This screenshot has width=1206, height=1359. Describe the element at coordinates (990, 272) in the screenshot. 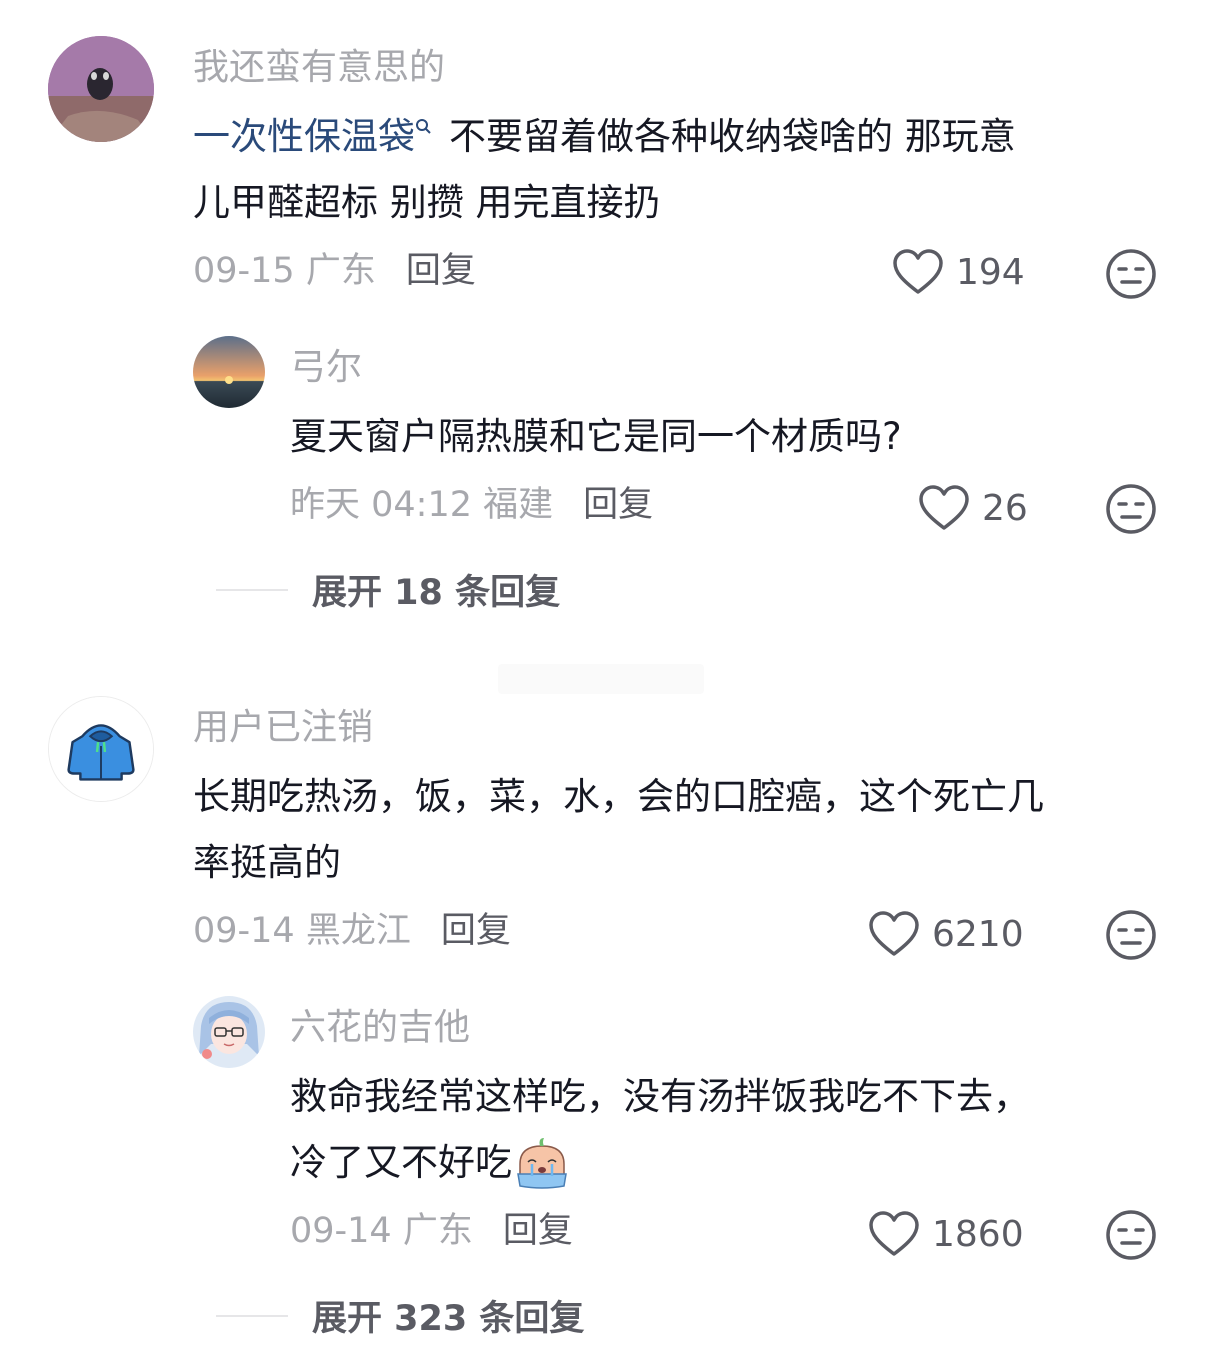

I see `like-count: 194` at that location.